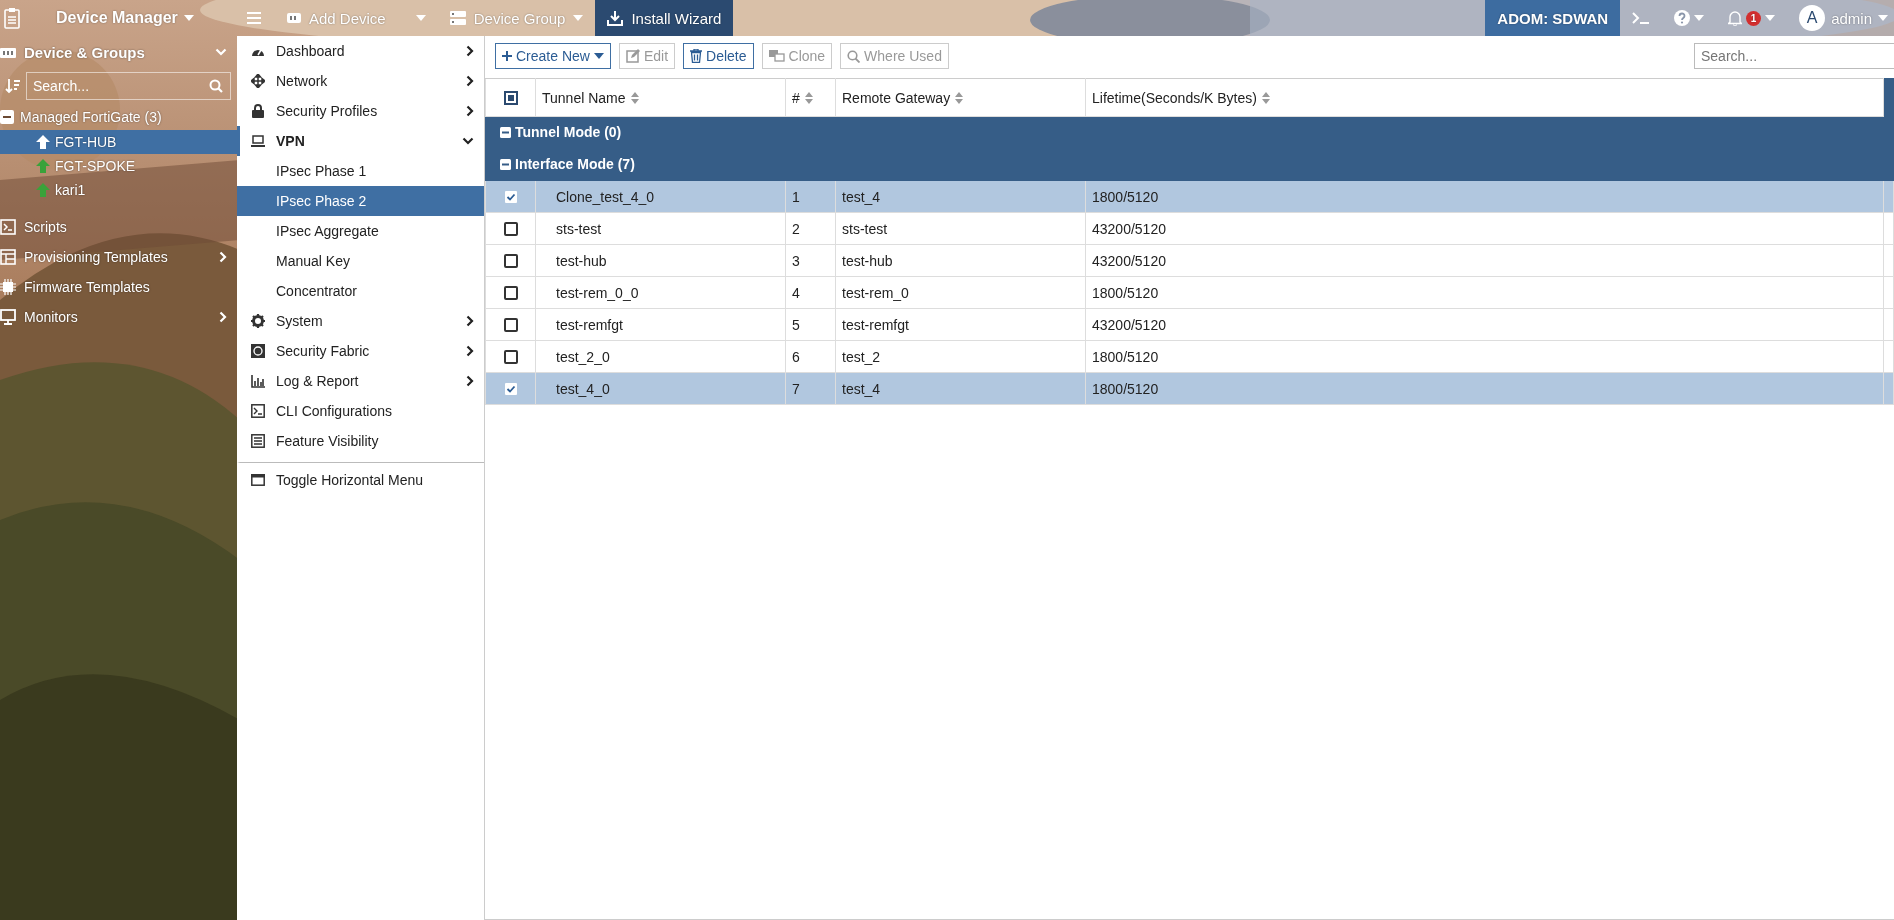  I want to click on group-header: Tunnel Mode (0), so click(561, 132).